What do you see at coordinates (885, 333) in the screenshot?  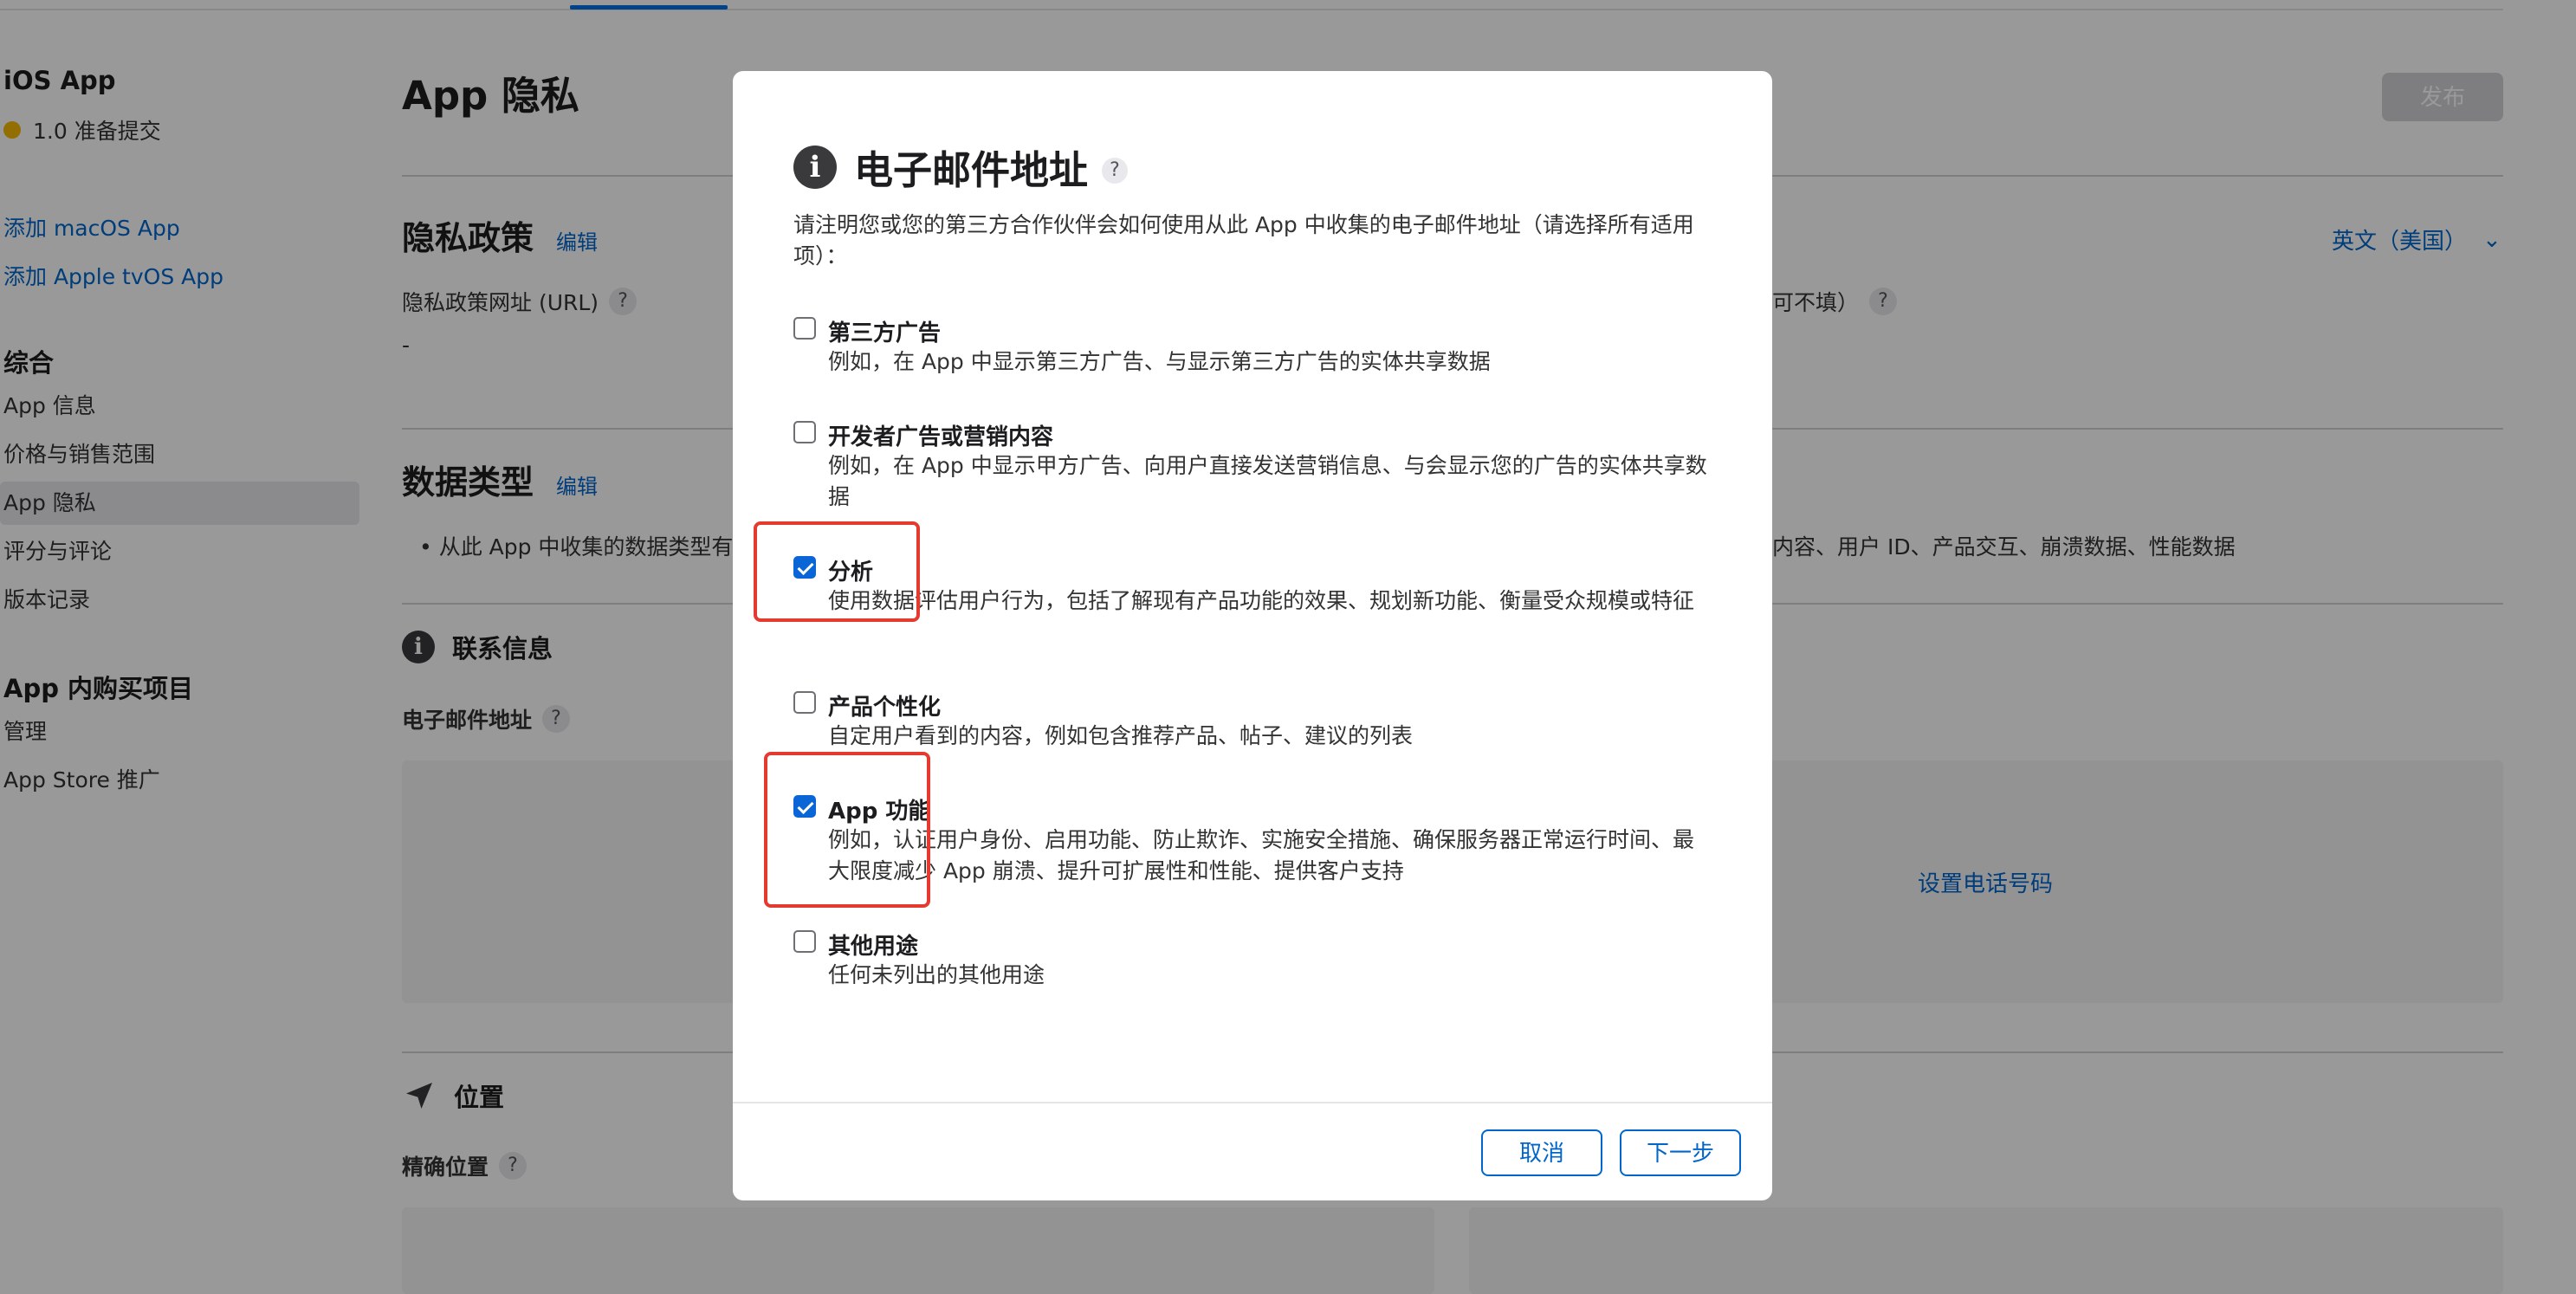 I see `option-label: 第三方广告` at bounding box center [885, 333].